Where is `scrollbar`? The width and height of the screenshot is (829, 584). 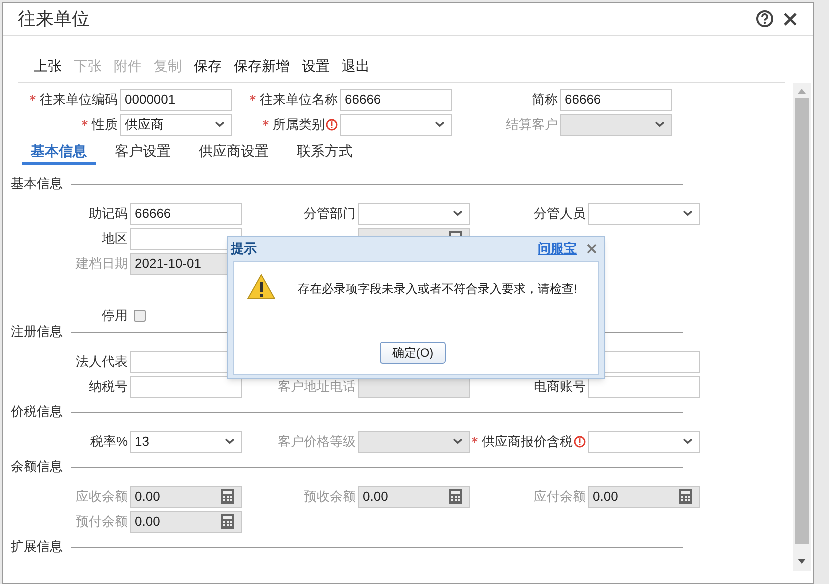
scrollbar is located at coordinates (802, 327).